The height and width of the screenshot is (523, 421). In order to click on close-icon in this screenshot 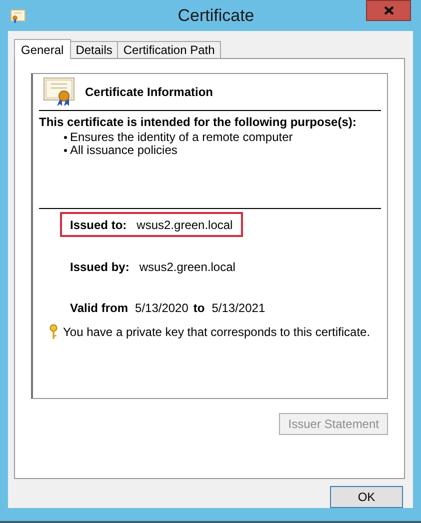, I will do `click(389, 10)`.